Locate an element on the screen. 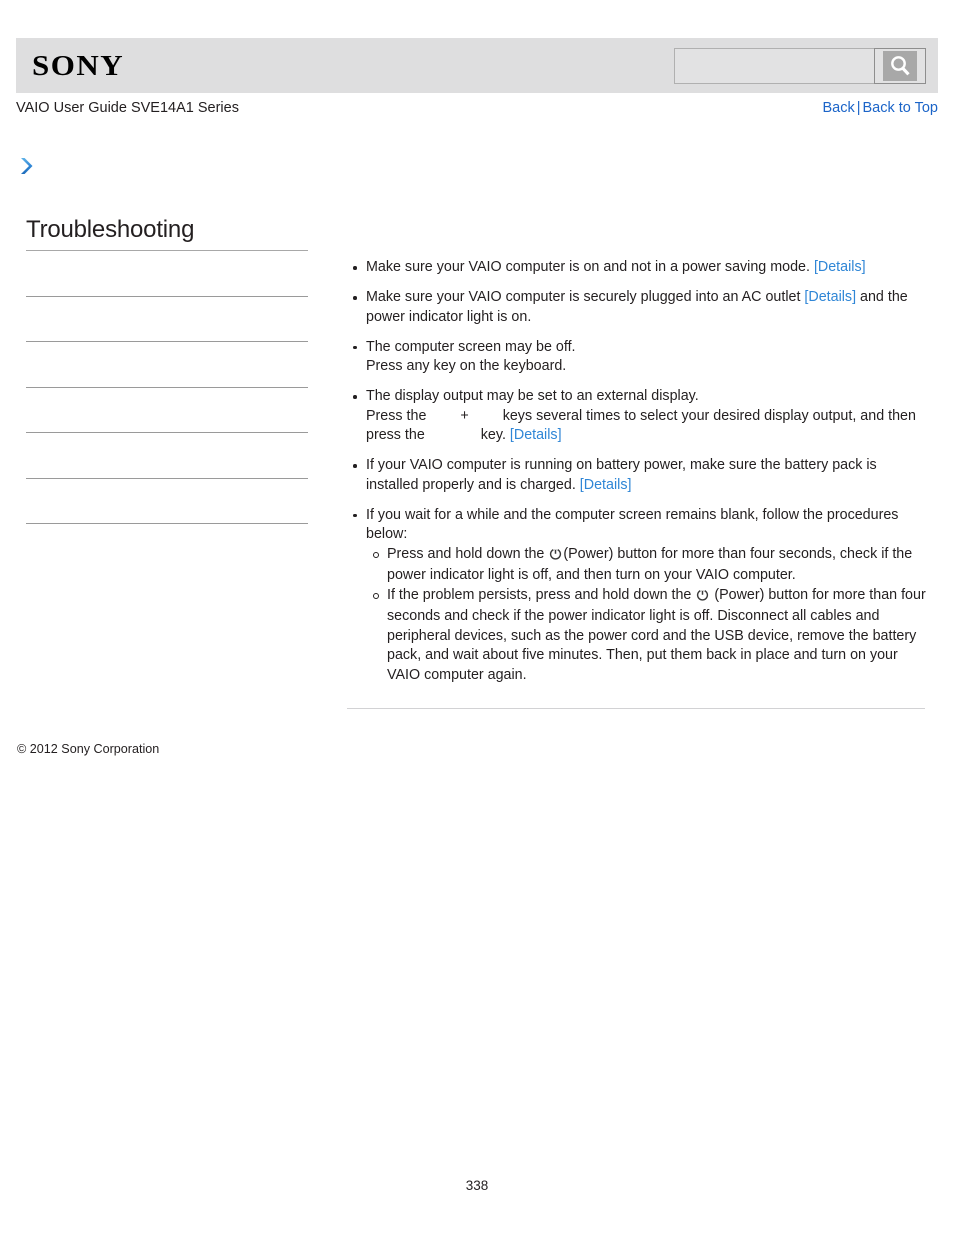  page-number: 338 is located at coordinates (477, 1185).